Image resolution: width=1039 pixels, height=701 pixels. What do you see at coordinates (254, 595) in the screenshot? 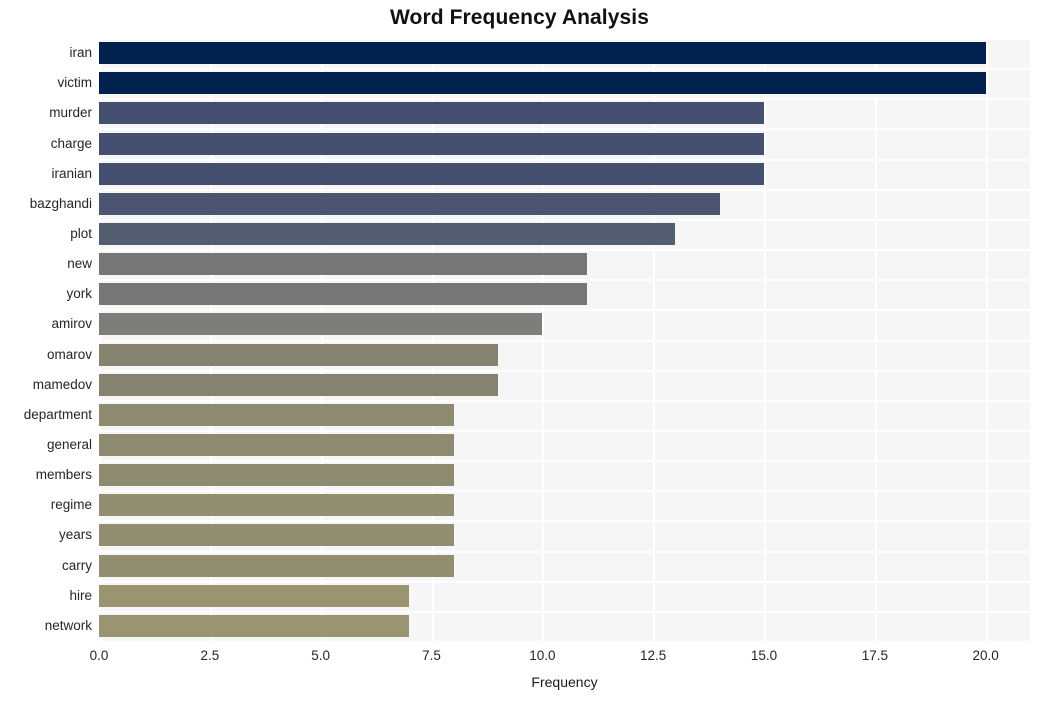
I see `bar-hire` at bounding box center [254, 595].